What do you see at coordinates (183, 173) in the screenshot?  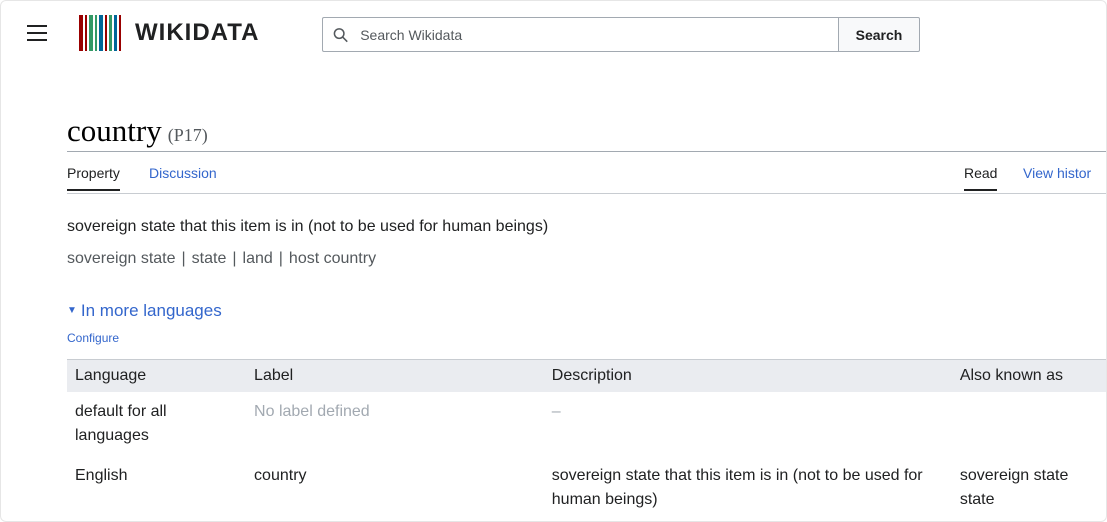 I see `tab-discussion: Discussion` at bounding box center [183, 173].